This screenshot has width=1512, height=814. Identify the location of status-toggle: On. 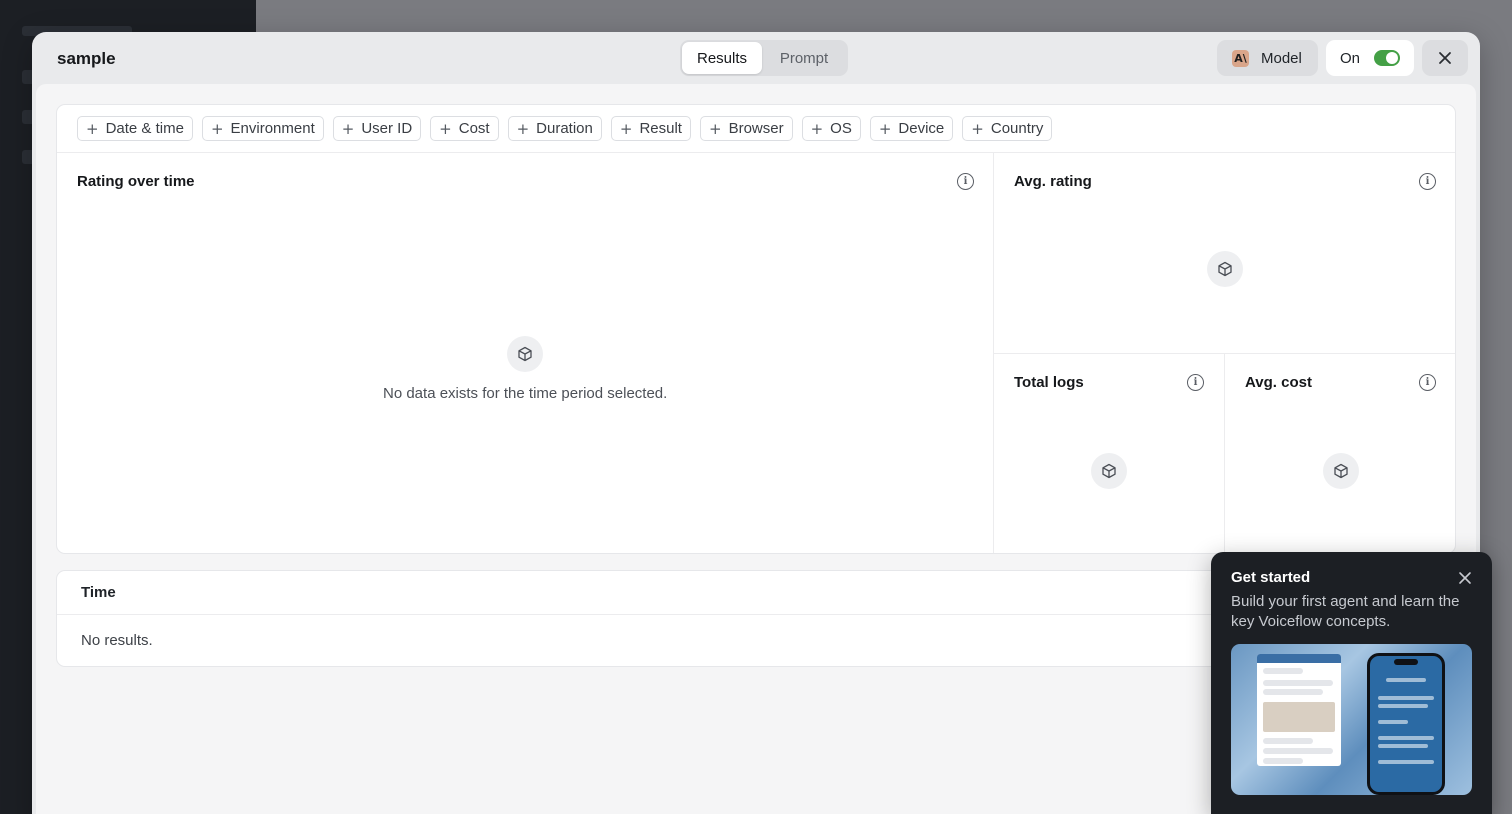
(1370, 58).